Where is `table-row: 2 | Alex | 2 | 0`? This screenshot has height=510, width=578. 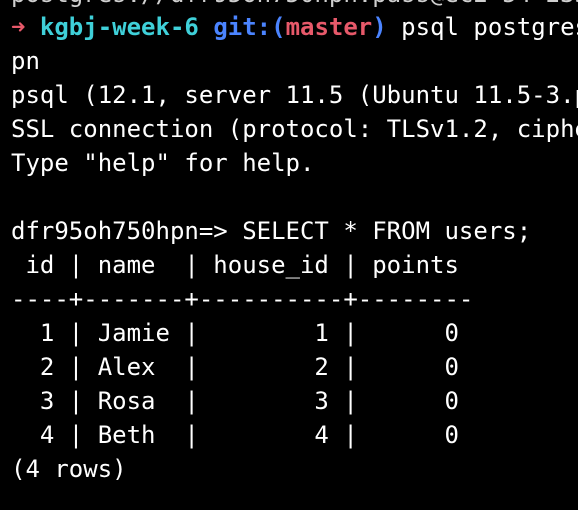 table-row: 2 | Alex | 2 | 0 is located at coordinates (235, 367).